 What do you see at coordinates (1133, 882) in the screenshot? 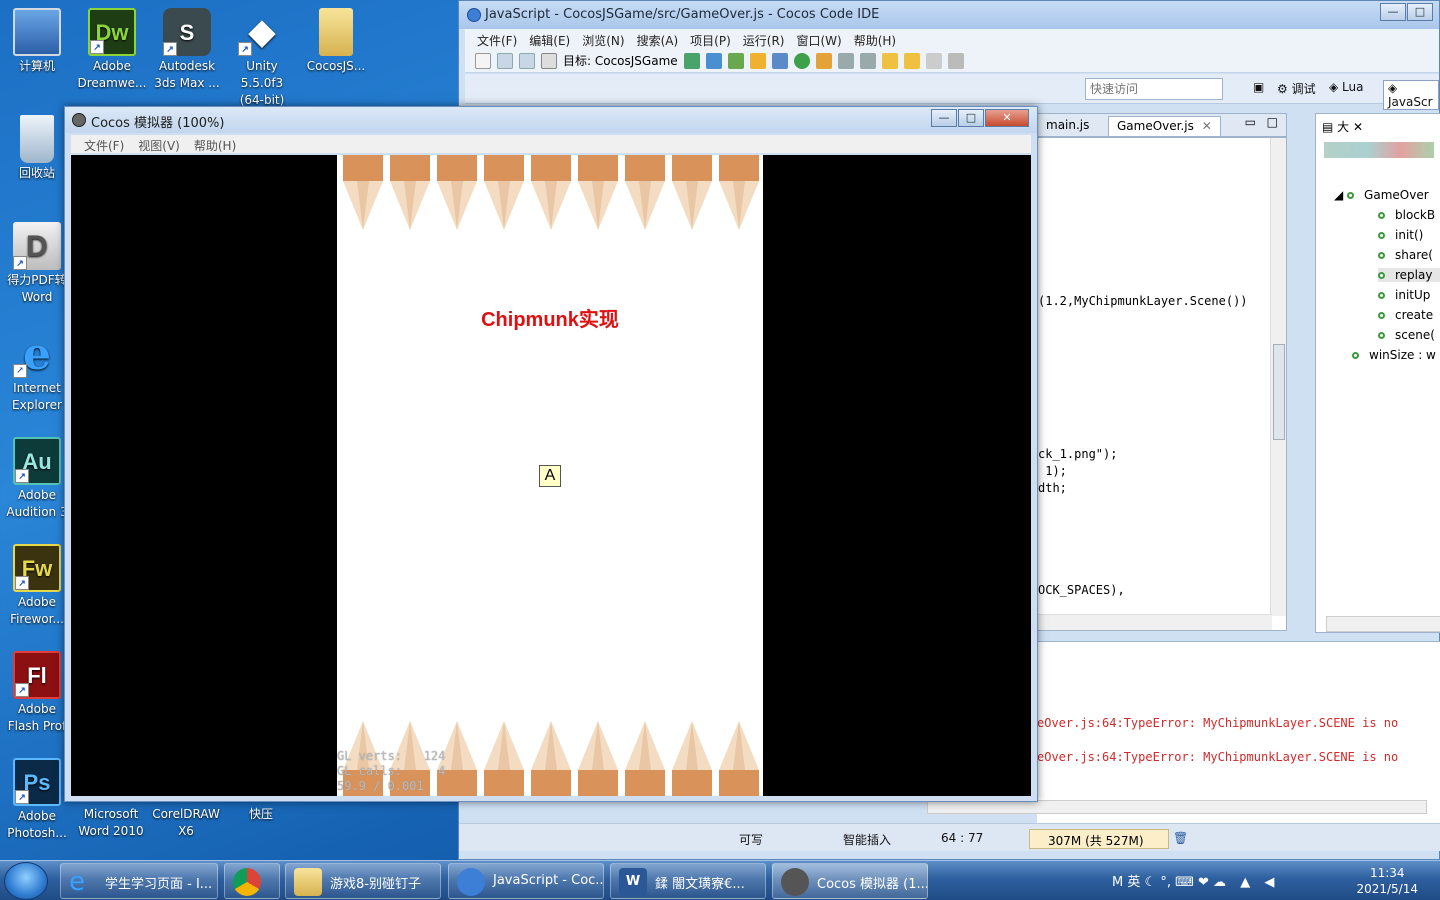
I see `ime-language: 英` at bounding box center [1133, 882].